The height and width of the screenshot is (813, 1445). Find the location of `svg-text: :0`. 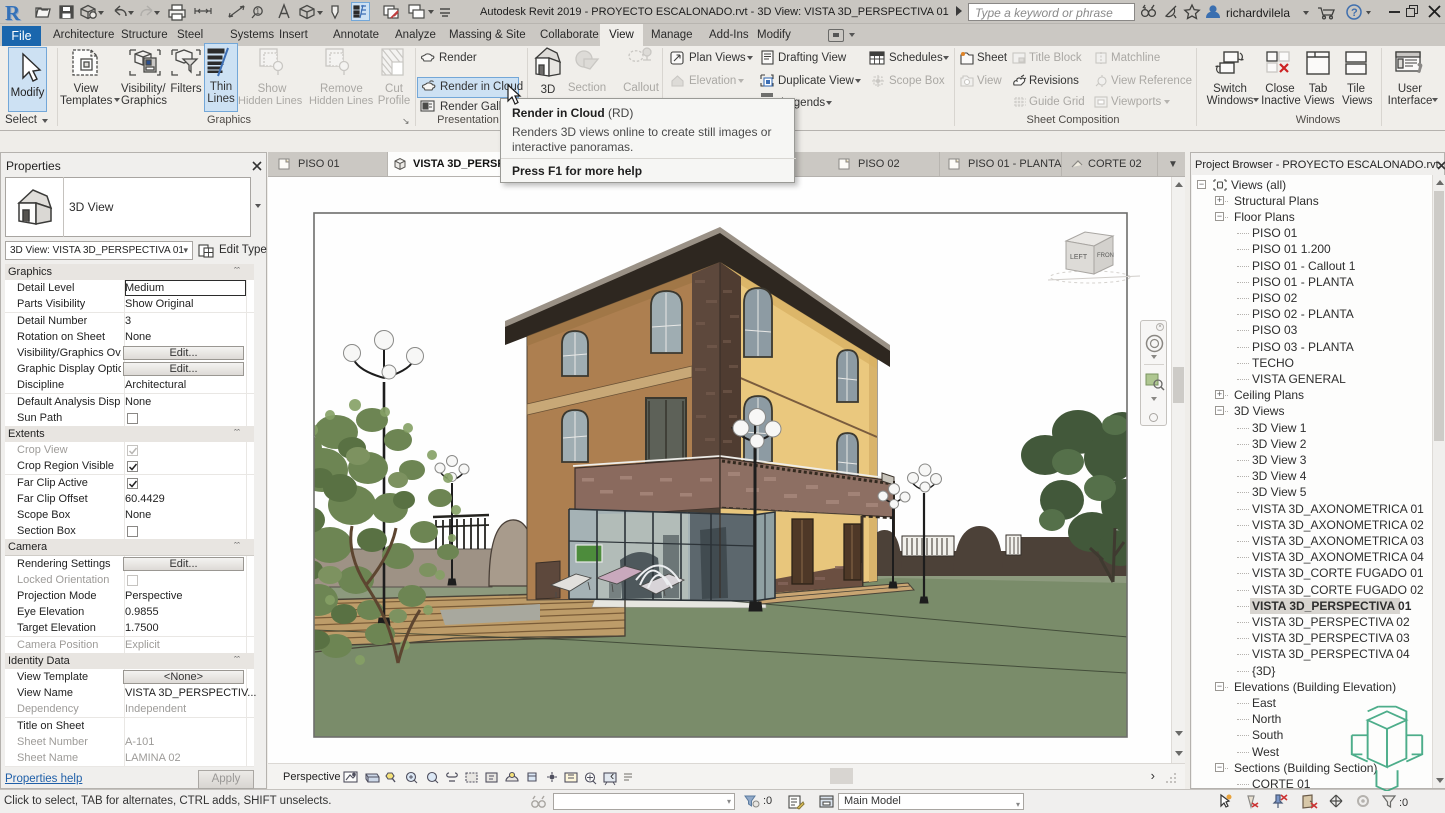

svg-text: :0 is located at coordinates (1403, 803).